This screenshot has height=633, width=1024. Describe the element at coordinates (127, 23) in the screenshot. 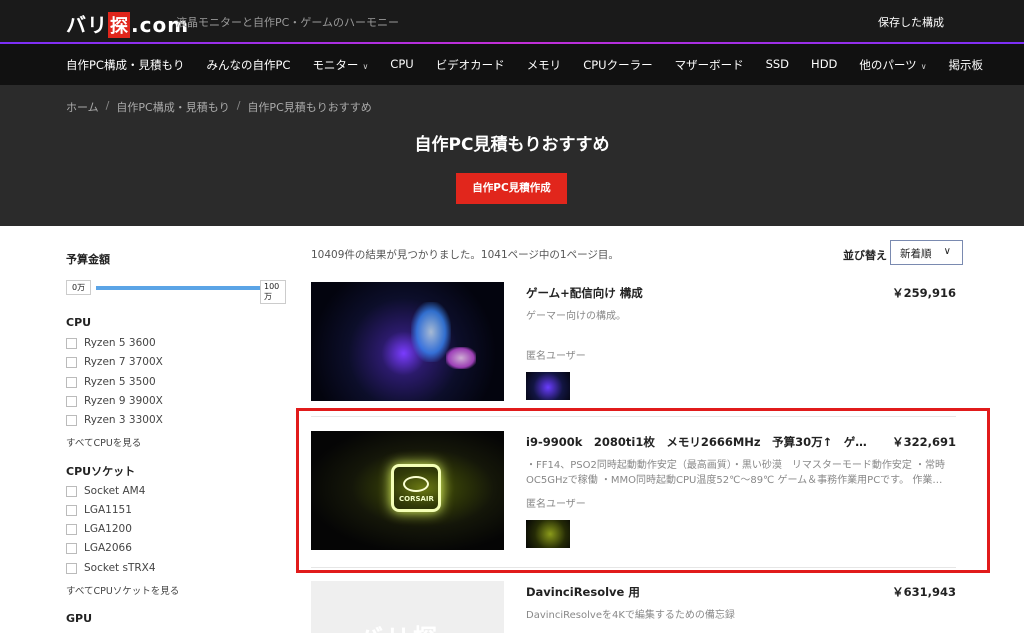

I see `site-logo: バリ 探 .com` at that location.